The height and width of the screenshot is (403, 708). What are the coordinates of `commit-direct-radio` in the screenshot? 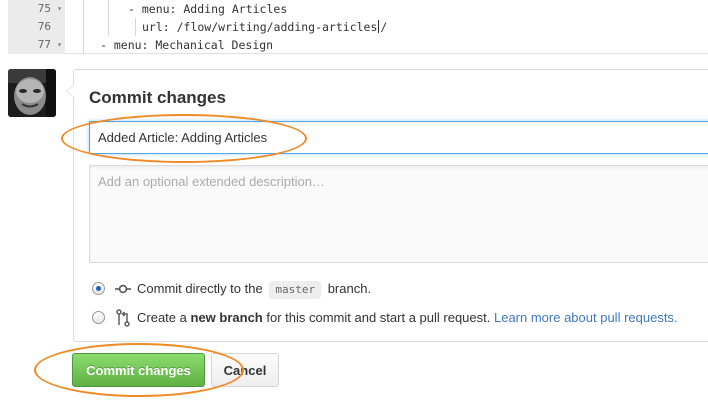 It's located at (98, 288).